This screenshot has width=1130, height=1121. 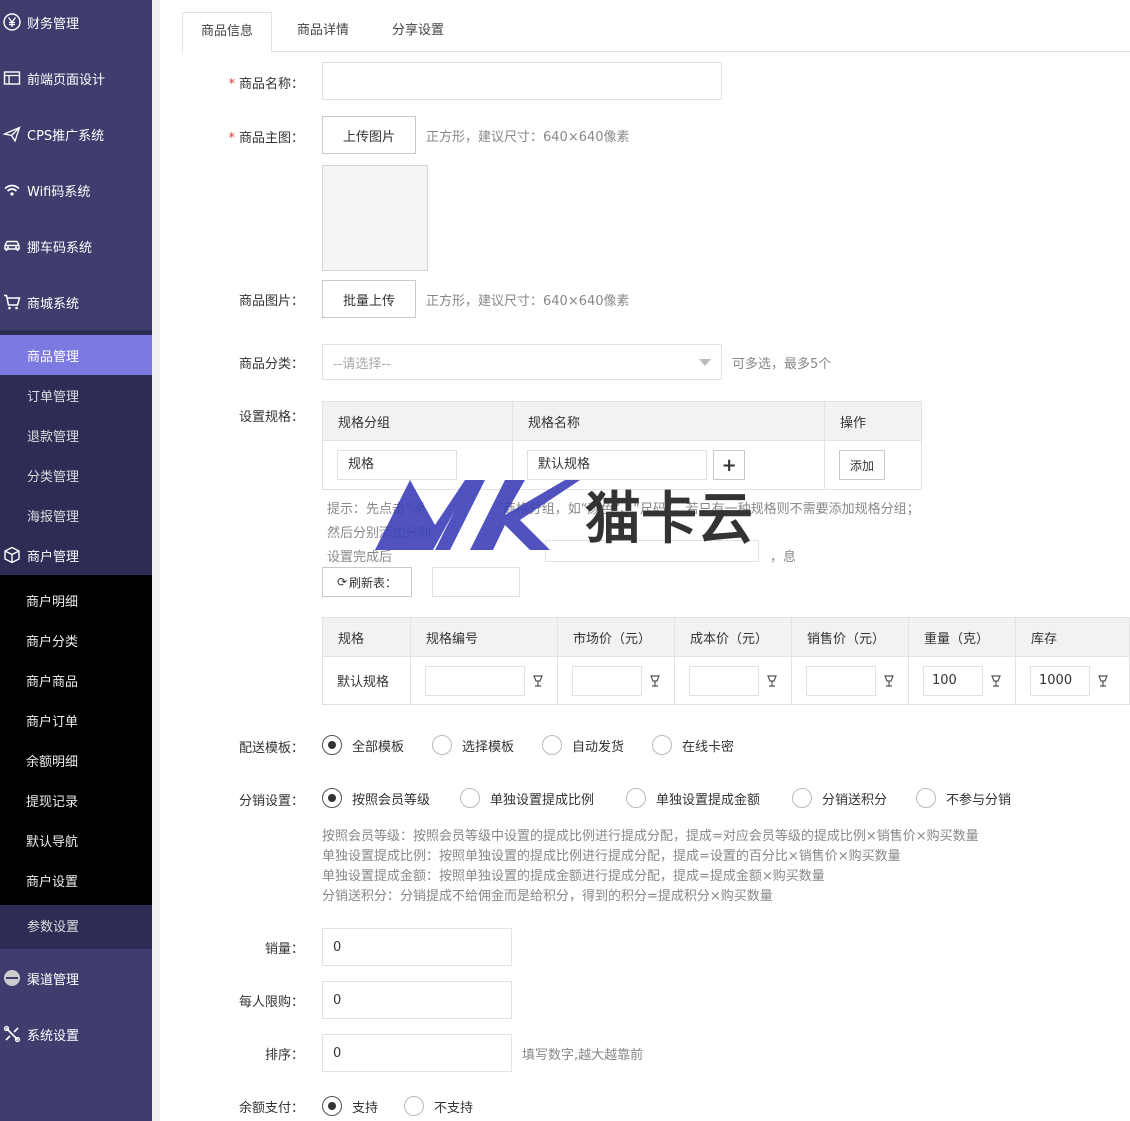 What do you see at coordinates (53, 1036) in the screenshot?
I see `sidebar-item-label: 系统设置` at bounding box center [53, 1036].